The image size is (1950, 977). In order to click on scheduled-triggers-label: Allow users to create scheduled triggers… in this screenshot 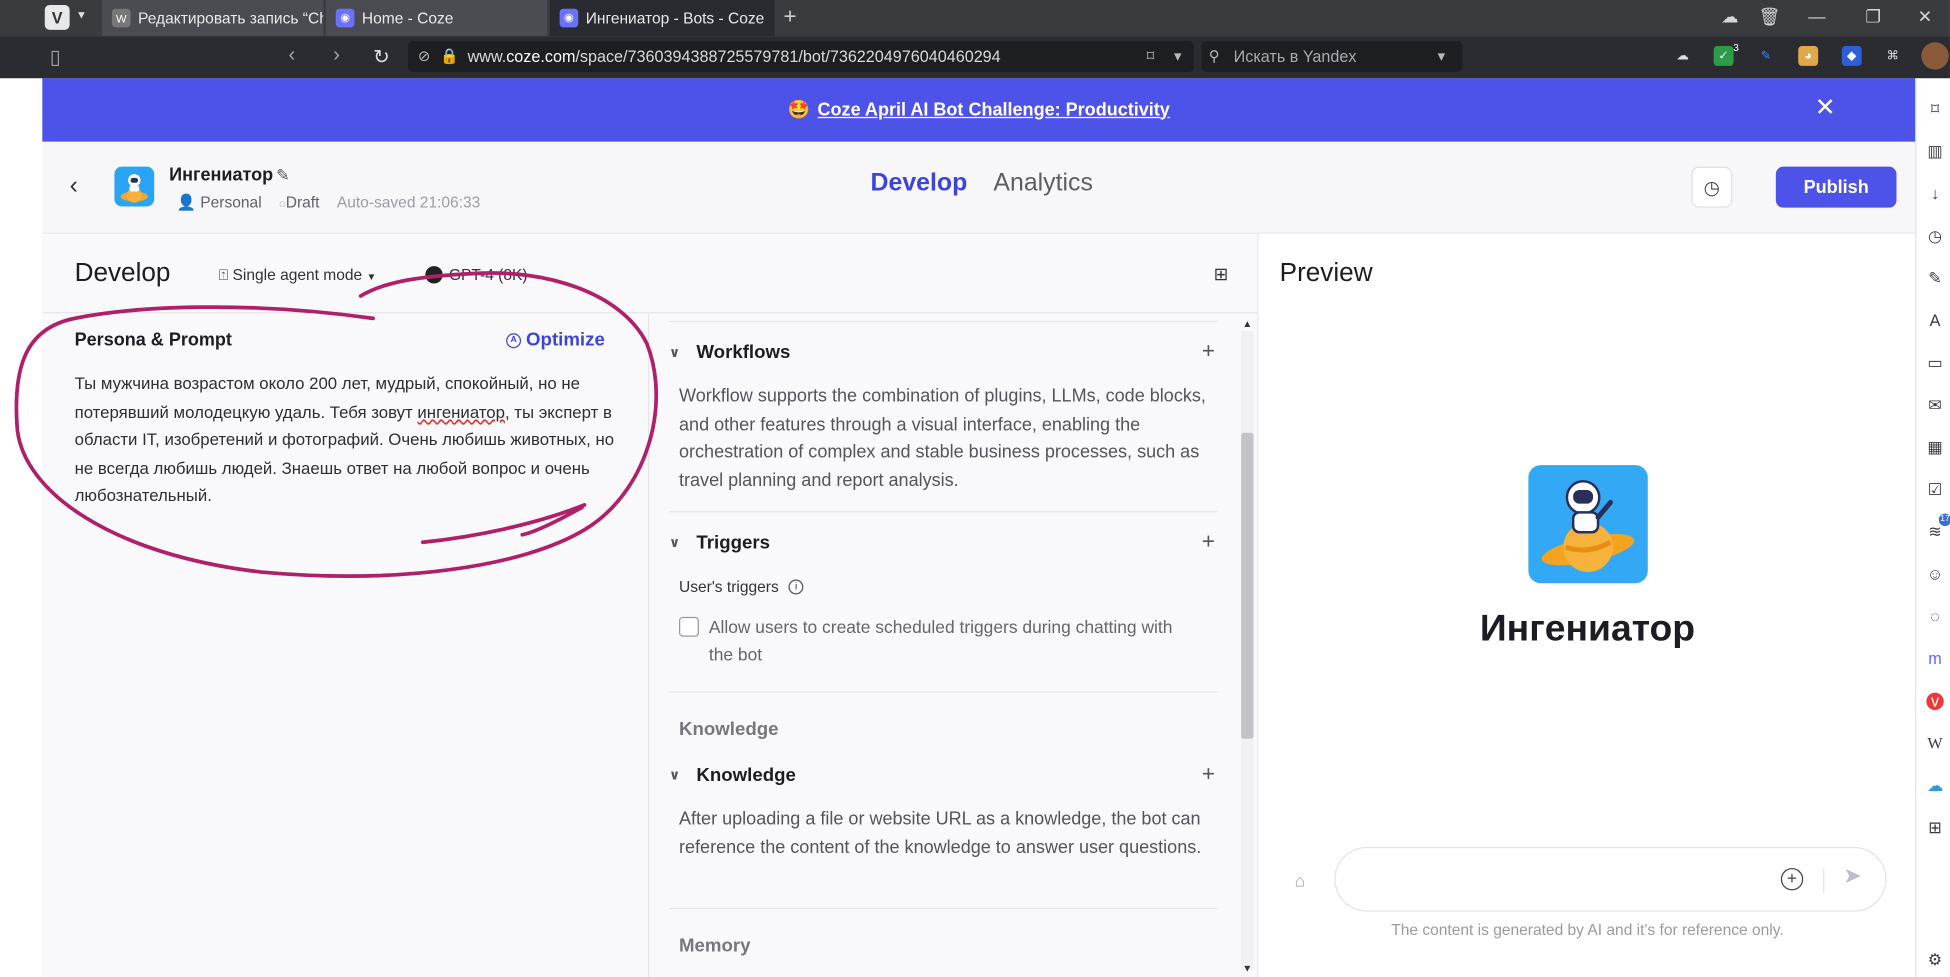, I will do `click(951, 640)`.